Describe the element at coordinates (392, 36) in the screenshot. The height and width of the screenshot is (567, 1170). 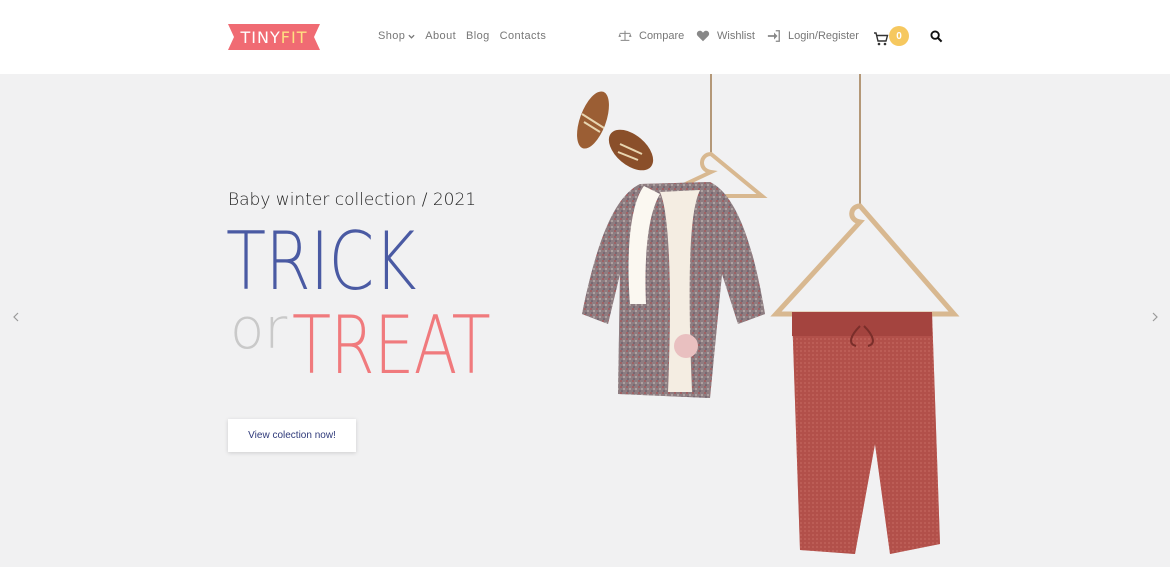
I see `nav-item-shop-label: Shop` at that location.